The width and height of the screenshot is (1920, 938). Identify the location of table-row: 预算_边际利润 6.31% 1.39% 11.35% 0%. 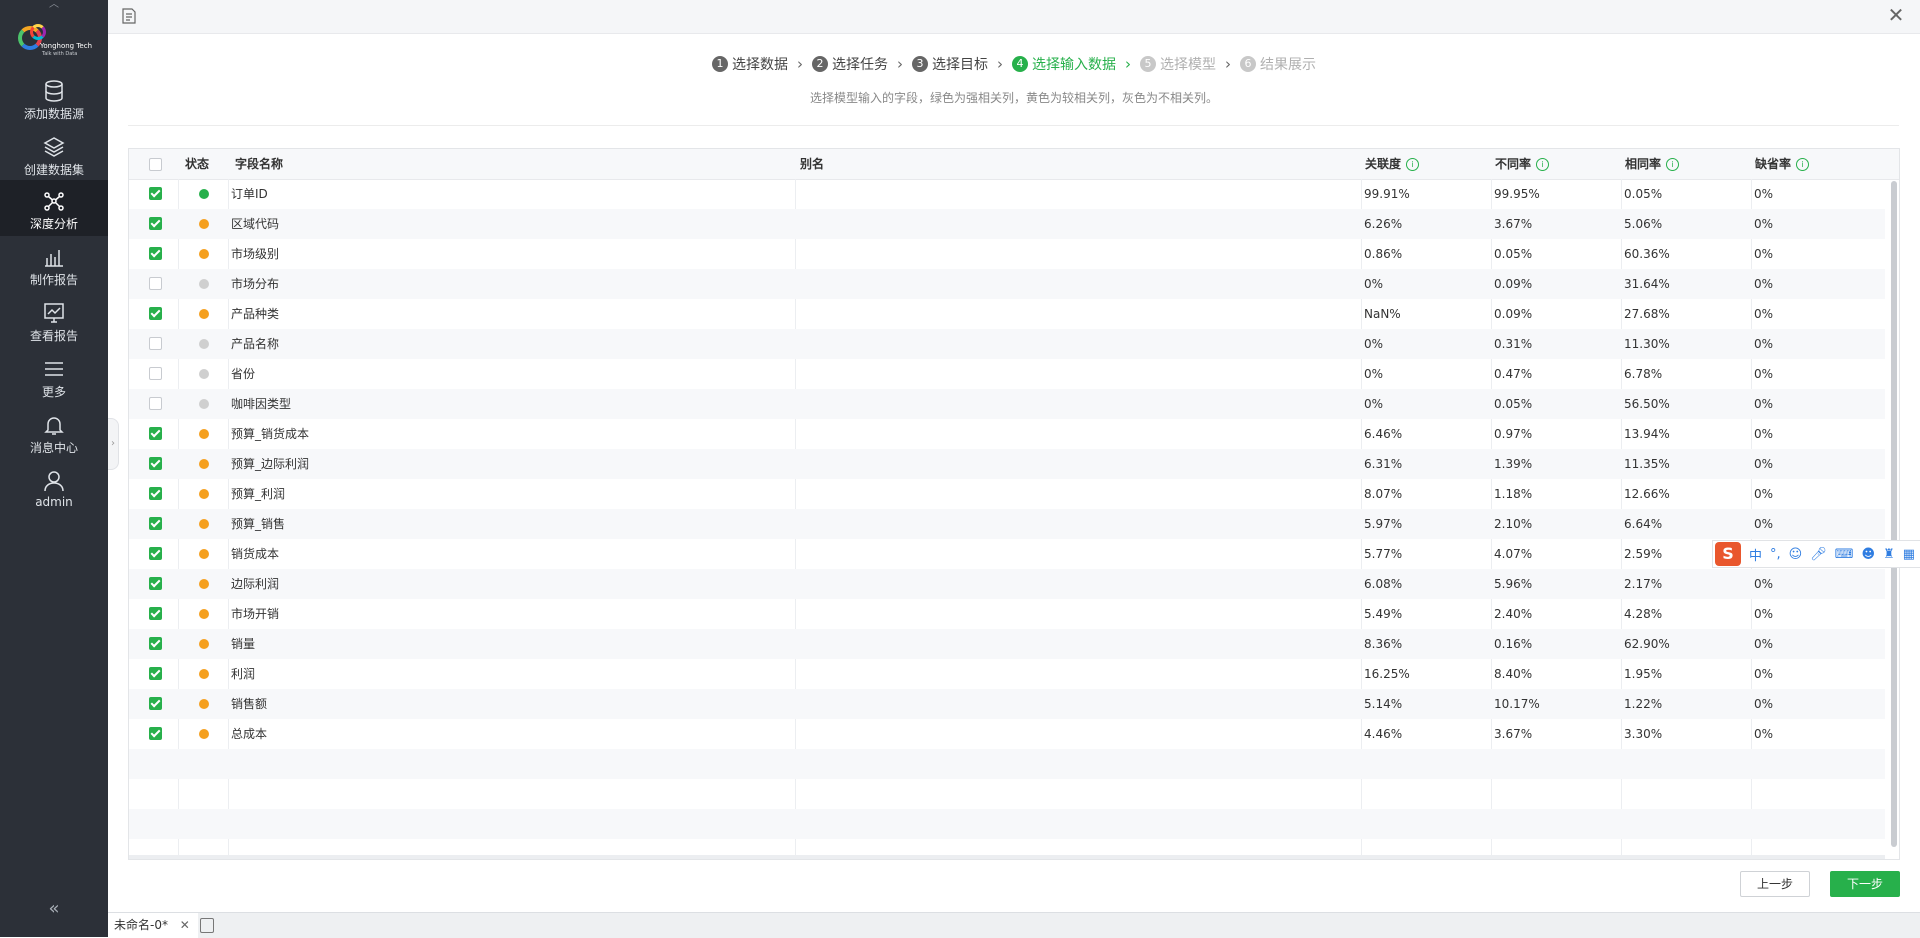
(1007, 464).